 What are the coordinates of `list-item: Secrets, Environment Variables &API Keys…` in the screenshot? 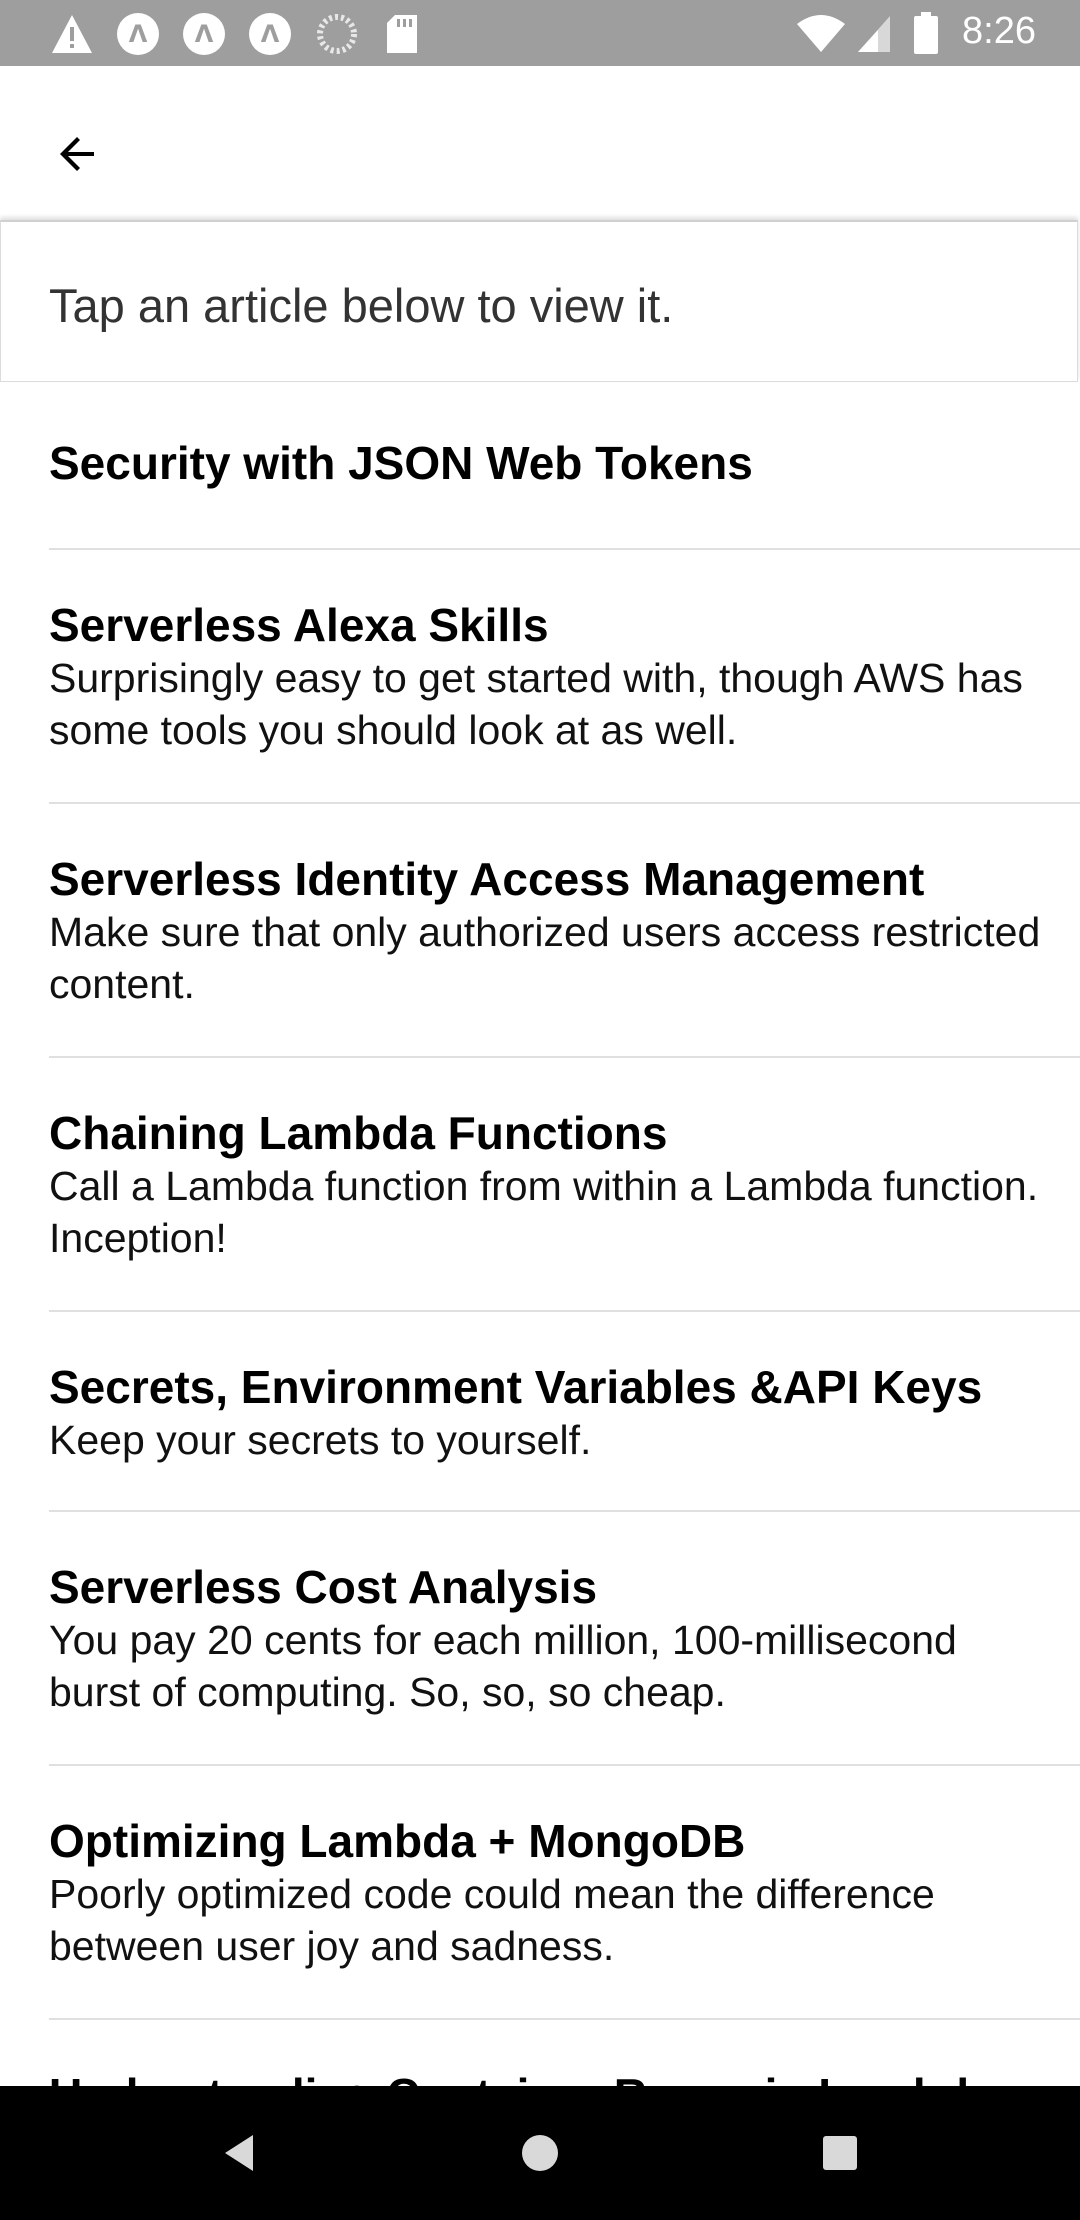 It's located at (564, 1412).